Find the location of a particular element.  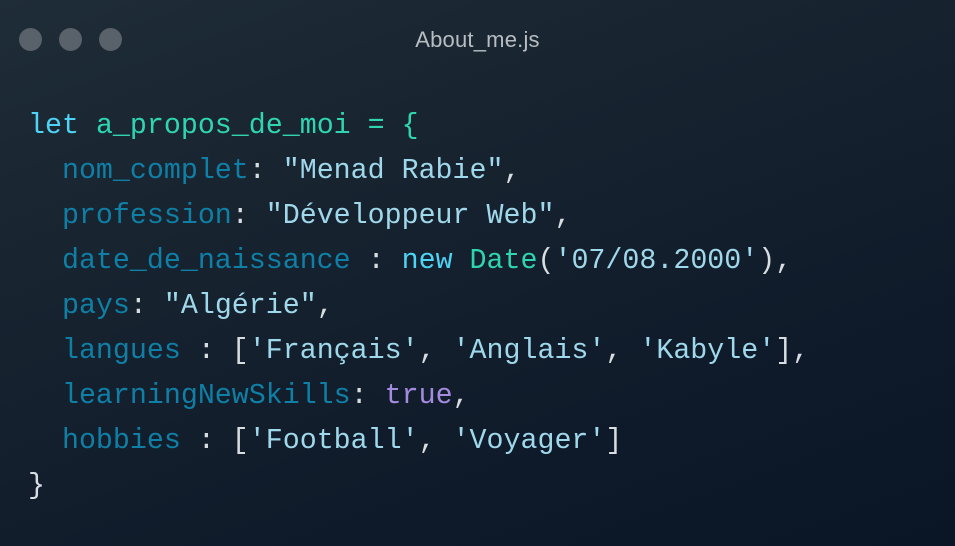

code-line-learning-new-skills: learningNewSkills: true, is located at coordinates (418, 396).